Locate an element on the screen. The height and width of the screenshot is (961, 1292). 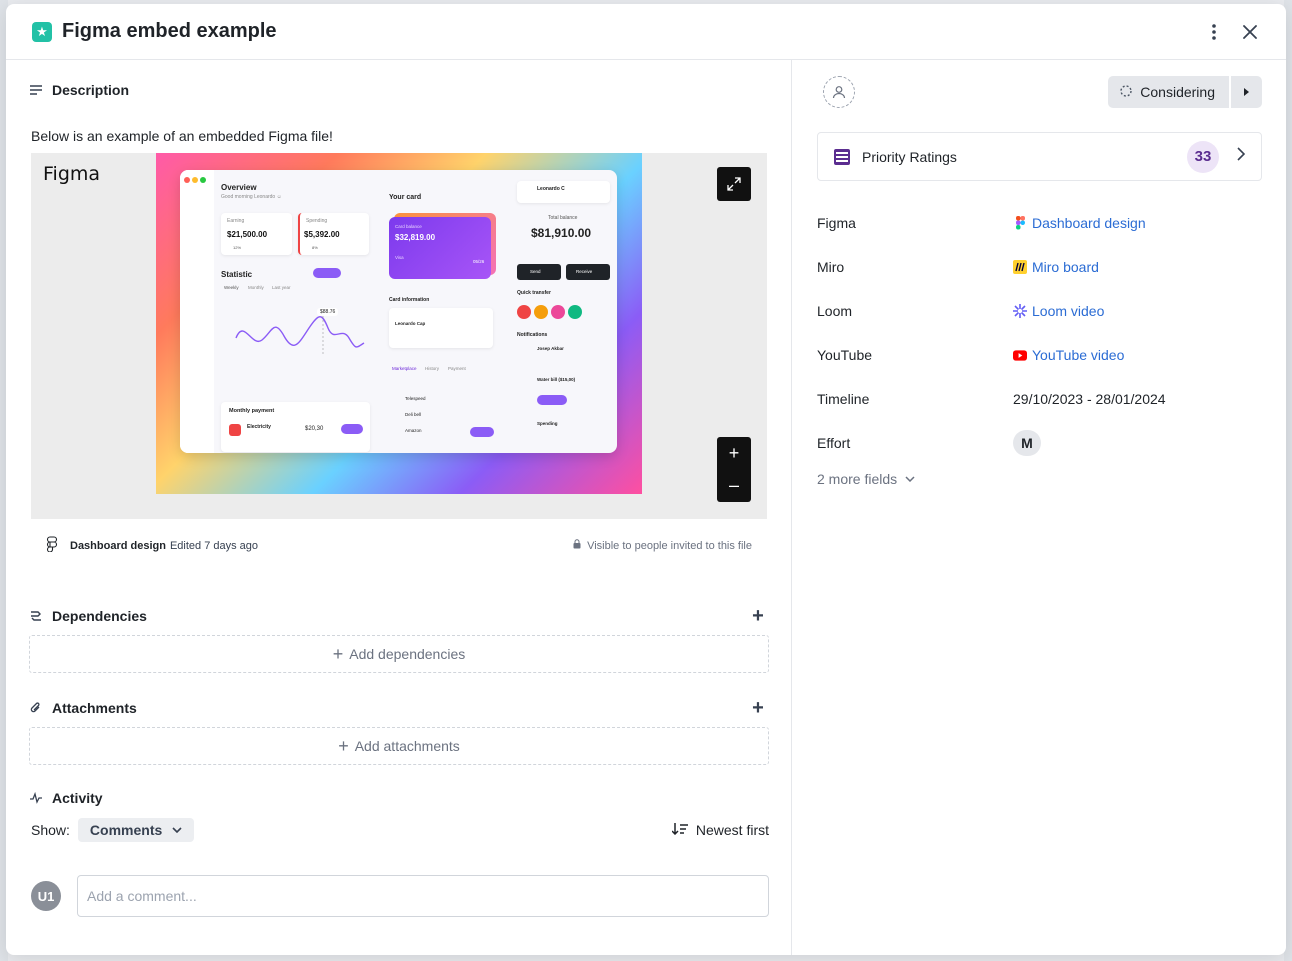
mockup-spending-label: Spending is located at coordinates (317, 221).